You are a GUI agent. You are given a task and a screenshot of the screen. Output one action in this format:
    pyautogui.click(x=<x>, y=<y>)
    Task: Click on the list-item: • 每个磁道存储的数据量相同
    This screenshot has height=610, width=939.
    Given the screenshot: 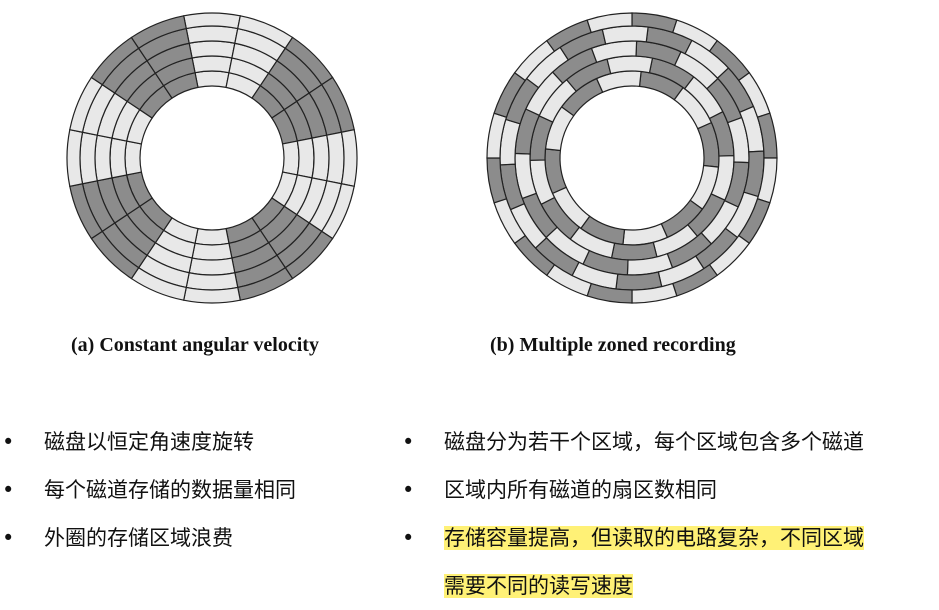 What is the action you would take?
    pyautogui.click(x=192, y=490)
    